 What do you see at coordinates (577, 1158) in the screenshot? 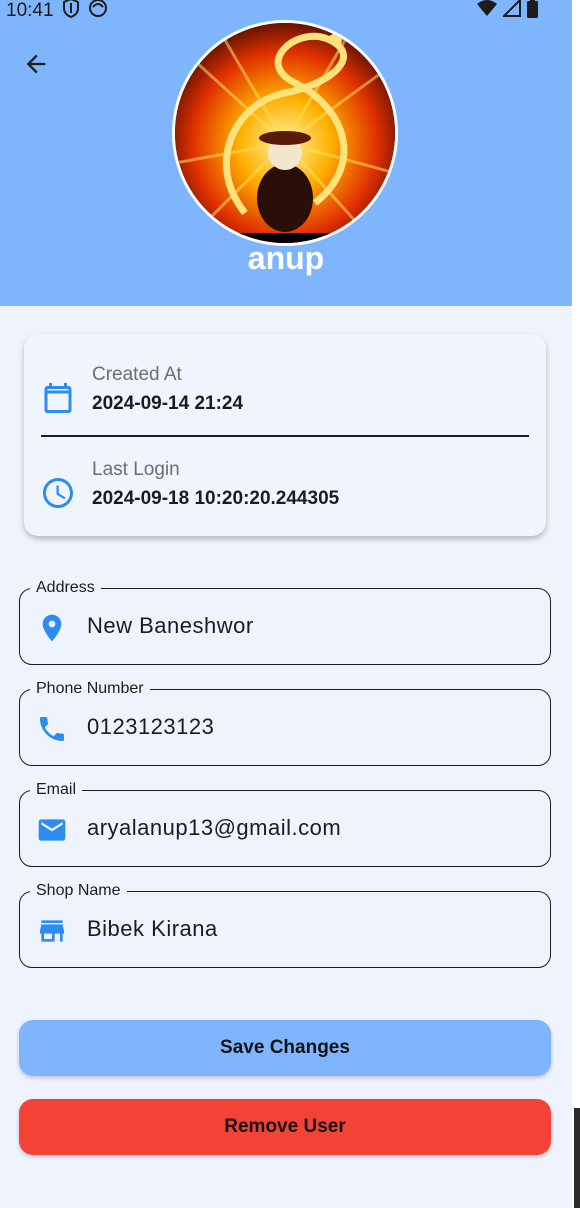
I see `scrollbar-thumb` at bounding box center [577, 1158].